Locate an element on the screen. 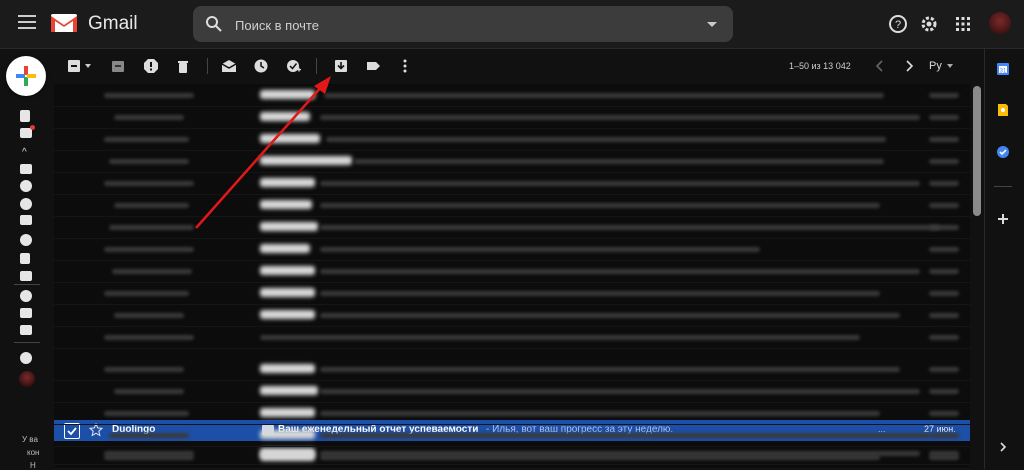 The height and width of the screenshot is (470, 1024). annotation-arrow is located at coordinates (263, 152).